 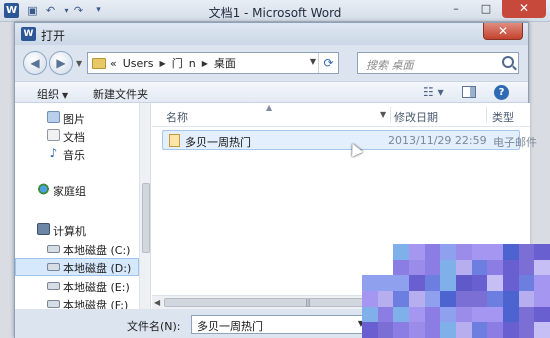 What do you see at coordinates (77, 230) in the screenshot?
I see `sidebar-item-computer: 计算机` at bounding box center [77, 230].